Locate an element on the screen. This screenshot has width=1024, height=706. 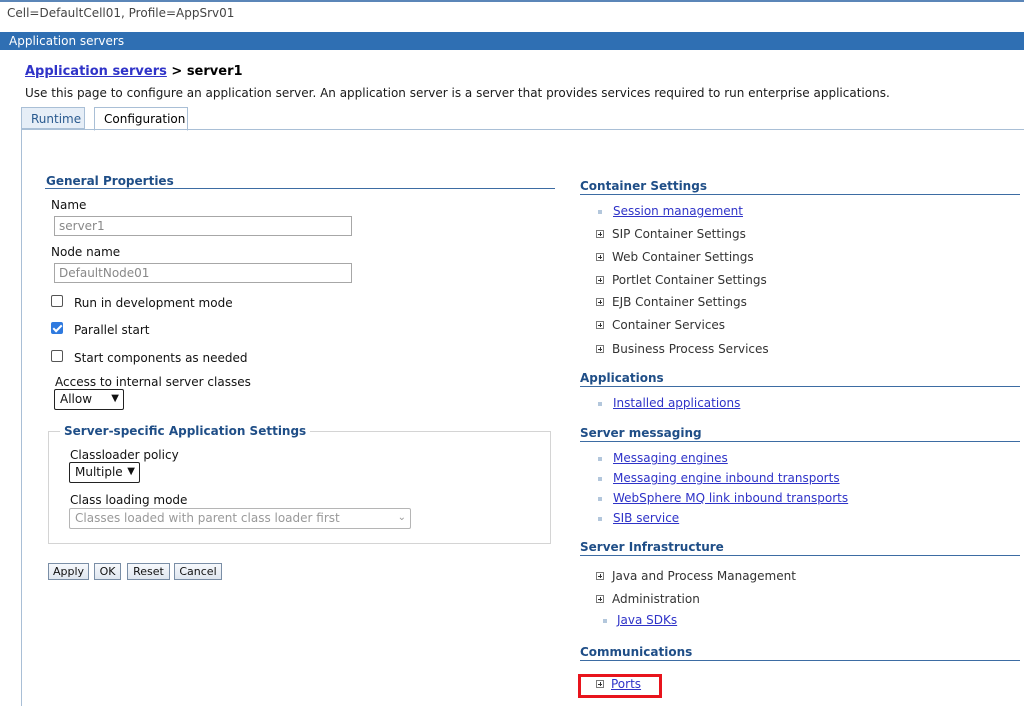
applications-rule is located at coordinates (800, 386).